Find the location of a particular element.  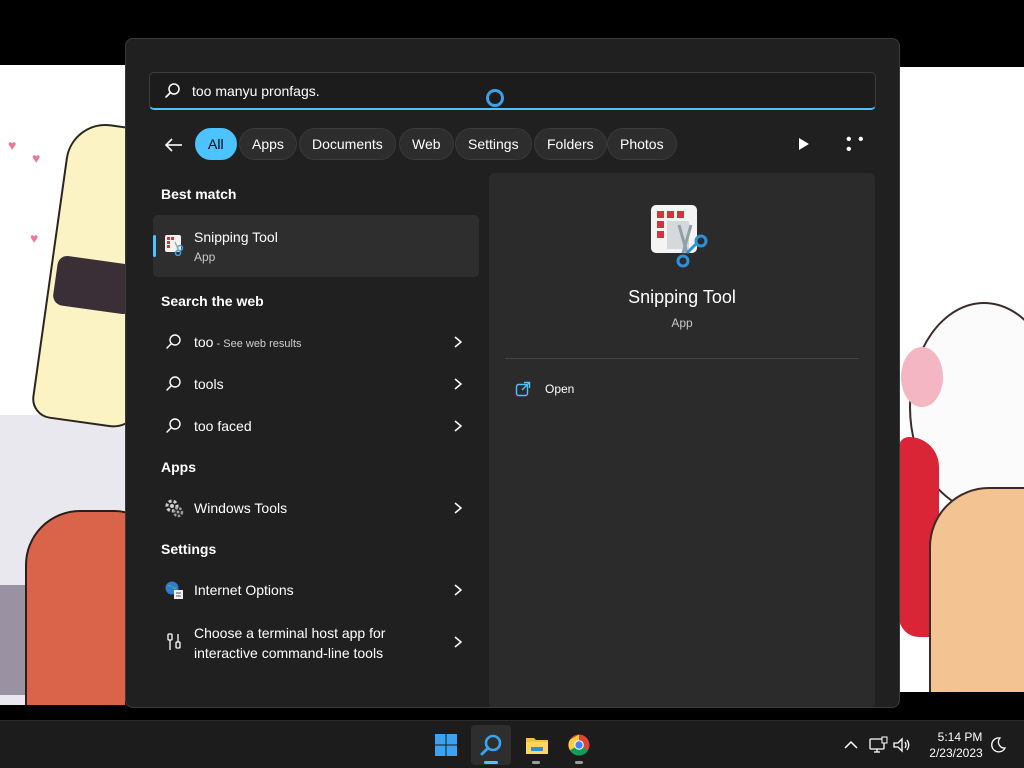

more-options-icon: • • • is located at coordinates (858, 145).